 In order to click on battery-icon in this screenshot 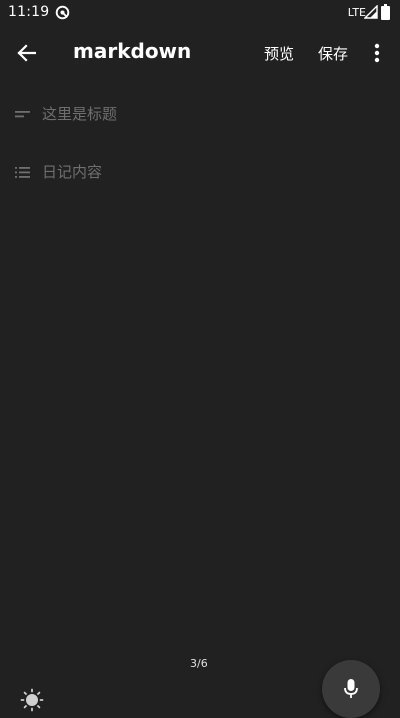, I will do `click(385, 12)`.